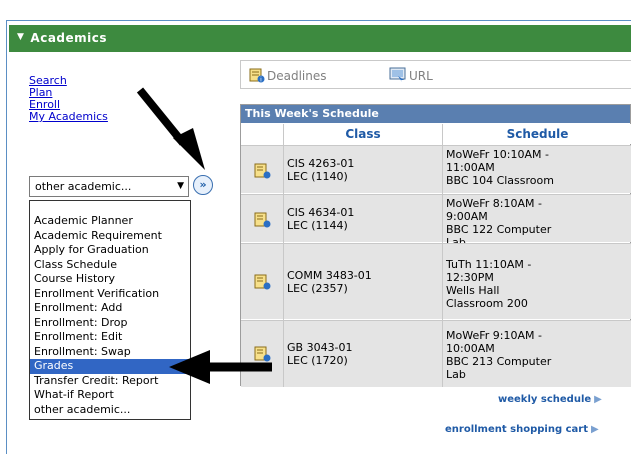 The image size is (631, 454). Describe the element at coordinates (110, 279) in the screenshot. I see `option-course-history: Course History` at that location.